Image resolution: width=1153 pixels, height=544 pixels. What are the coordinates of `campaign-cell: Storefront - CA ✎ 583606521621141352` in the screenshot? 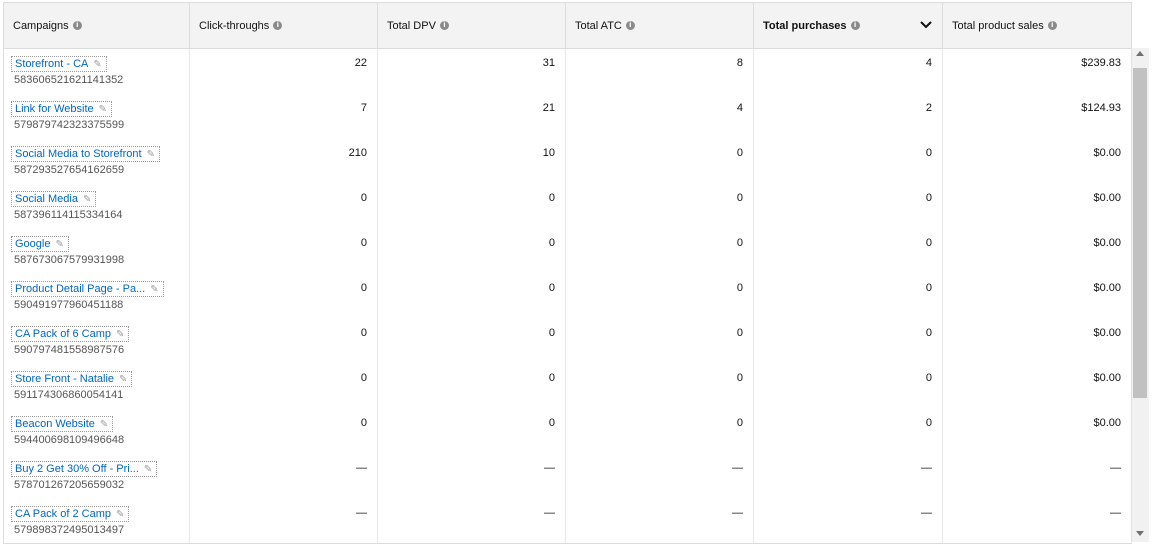 It's located at (97, 71).